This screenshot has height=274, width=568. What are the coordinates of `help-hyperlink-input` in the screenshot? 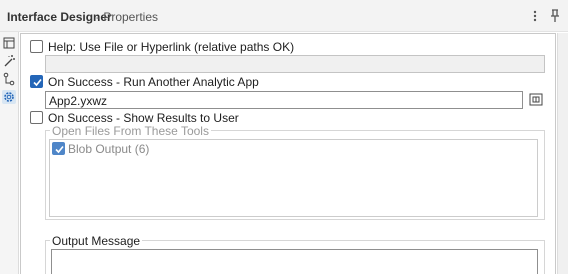 It's located at (295, 64).